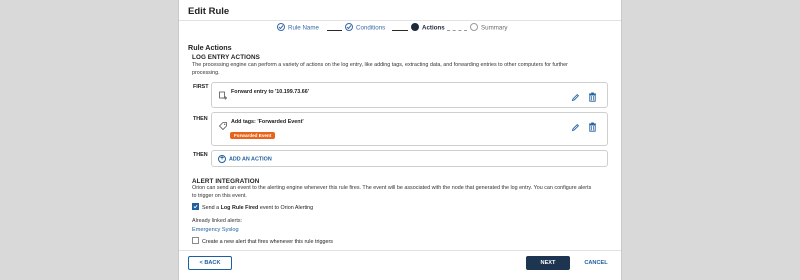 The width and height of the screenshot is (800, 280). I want to click on forward-icon, so click(223, 97).